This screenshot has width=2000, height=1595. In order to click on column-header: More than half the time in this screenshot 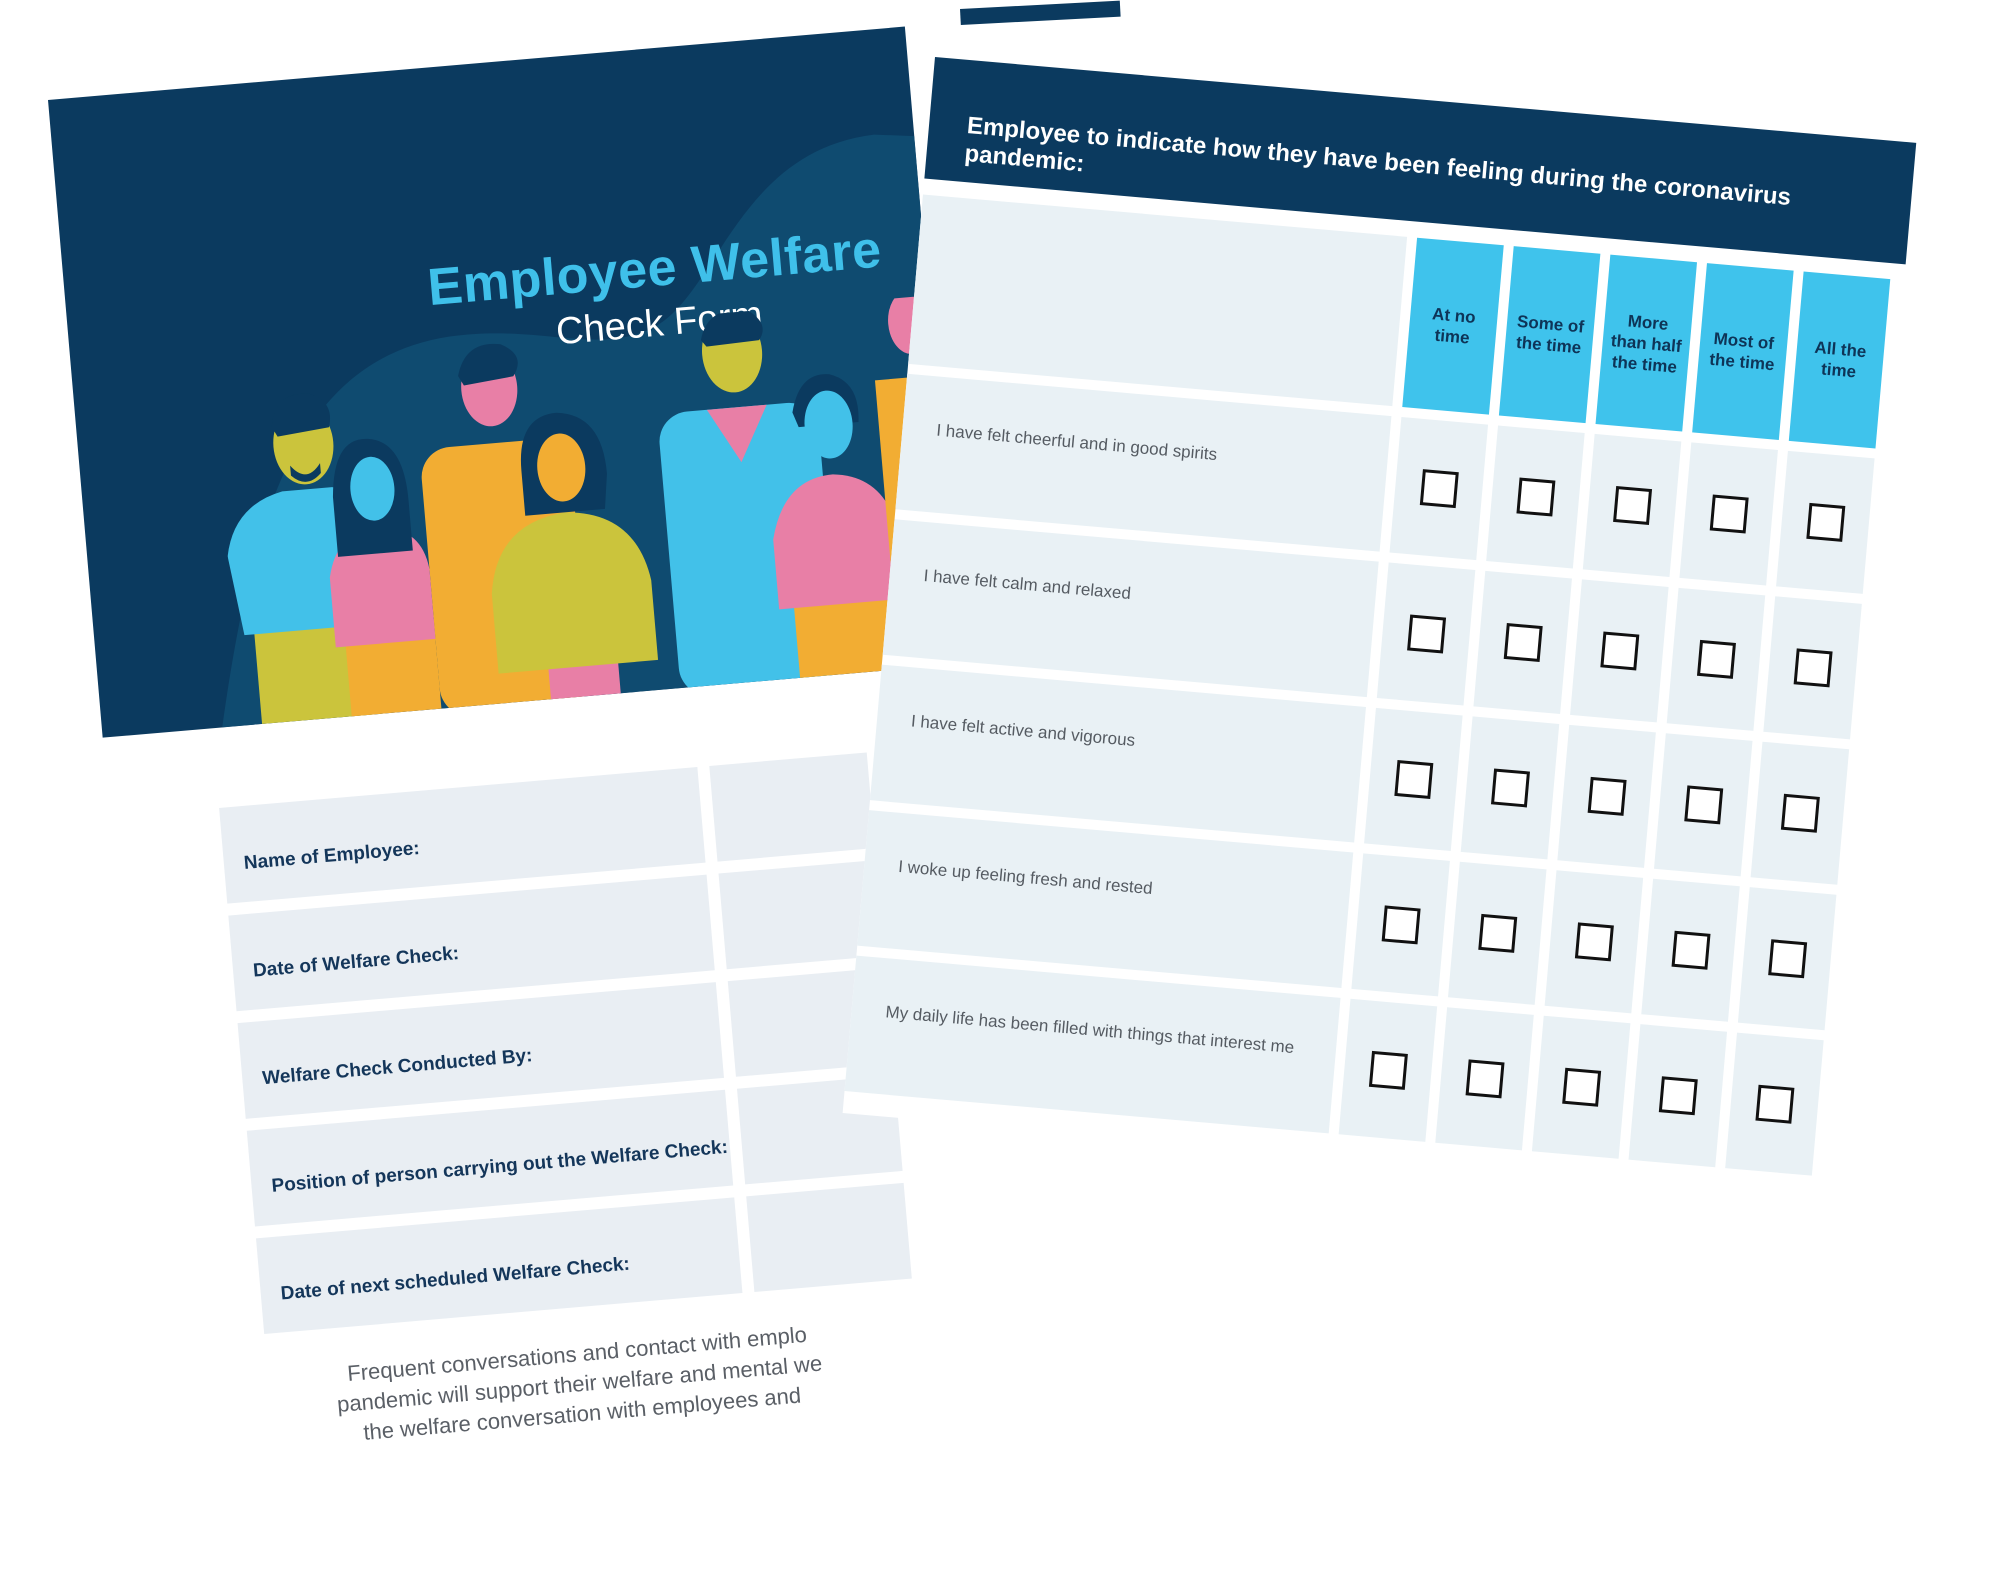, I will do `click(1646, 343)`.